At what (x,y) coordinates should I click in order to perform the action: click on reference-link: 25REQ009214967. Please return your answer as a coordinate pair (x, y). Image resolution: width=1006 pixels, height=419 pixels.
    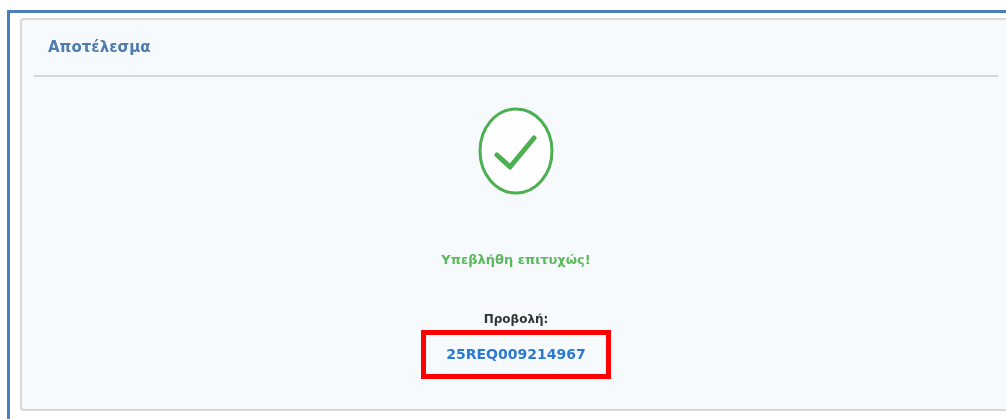
    Looking at the image, I should click on (516, 354).